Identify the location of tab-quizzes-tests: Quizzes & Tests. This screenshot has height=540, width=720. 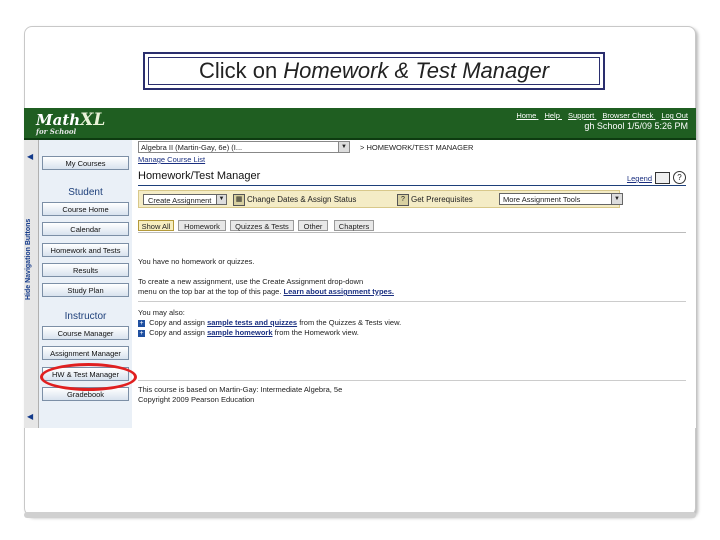
(262, 225).